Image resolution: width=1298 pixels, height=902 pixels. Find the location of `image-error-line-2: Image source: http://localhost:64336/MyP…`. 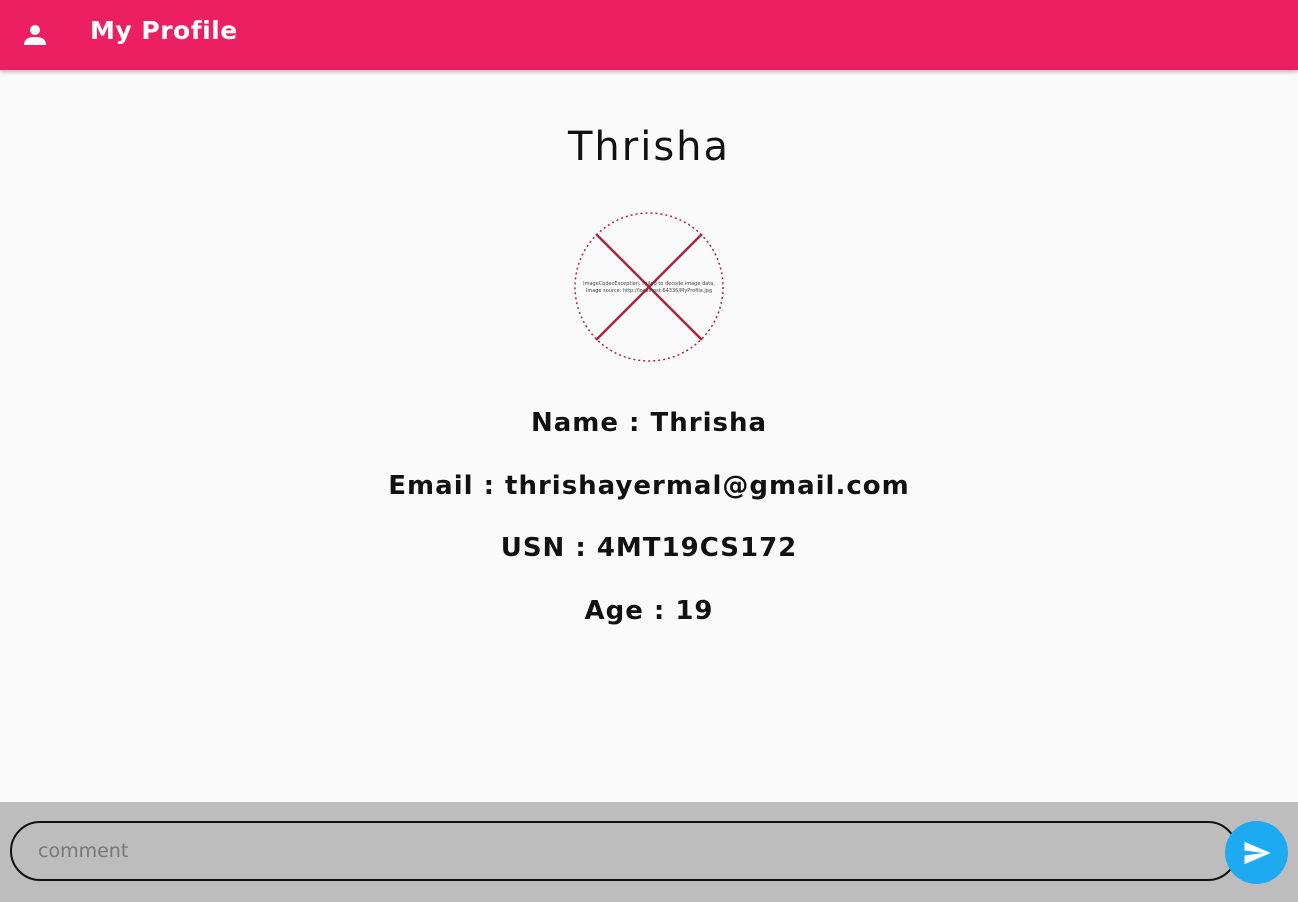

image-error-line-2: Image source: http://localhost:64336/MyP… is located at coordinates (649, 291).